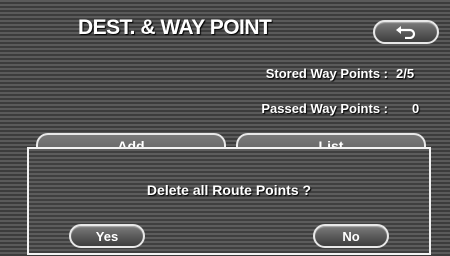  What do you see at coordinates (351, 236) in the screenshot?
I see `no-button: No` at bounding box center [351, 236].